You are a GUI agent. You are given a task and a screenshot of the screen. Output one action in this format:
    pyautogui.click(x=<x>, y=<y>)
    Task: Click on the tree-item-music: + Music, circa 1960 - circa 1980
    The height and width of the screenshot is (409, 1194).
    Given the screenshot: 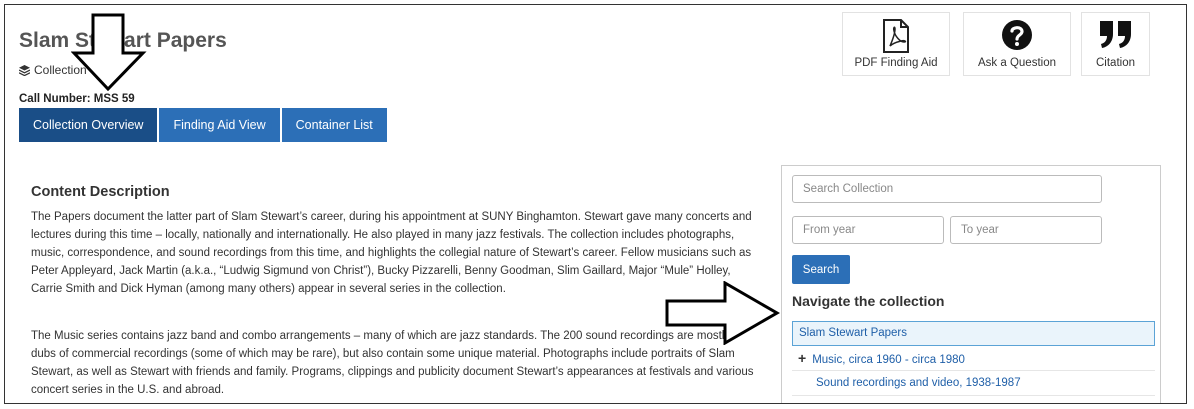 What is the action you would take?
    pyautogui.click(x=973, y=358)
    